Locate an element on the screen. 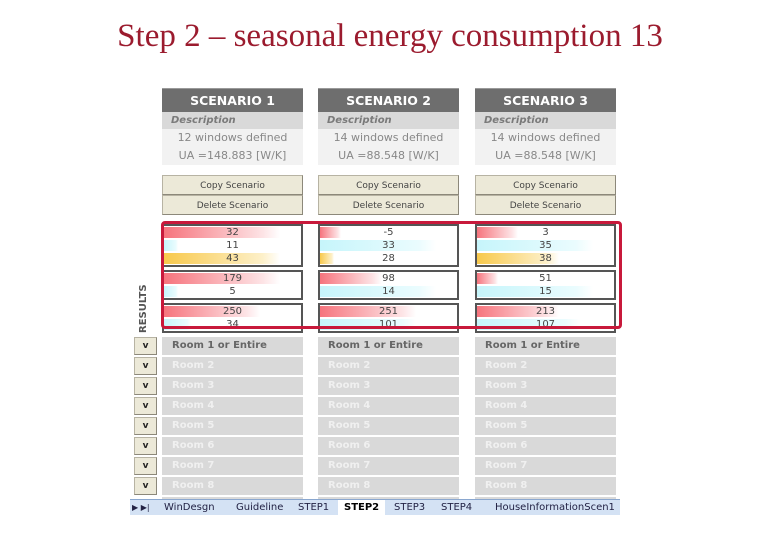 Image resolution: width=780 pixels, height=540 pixels. result-cell: 32 is located at coordinates (232, 232).